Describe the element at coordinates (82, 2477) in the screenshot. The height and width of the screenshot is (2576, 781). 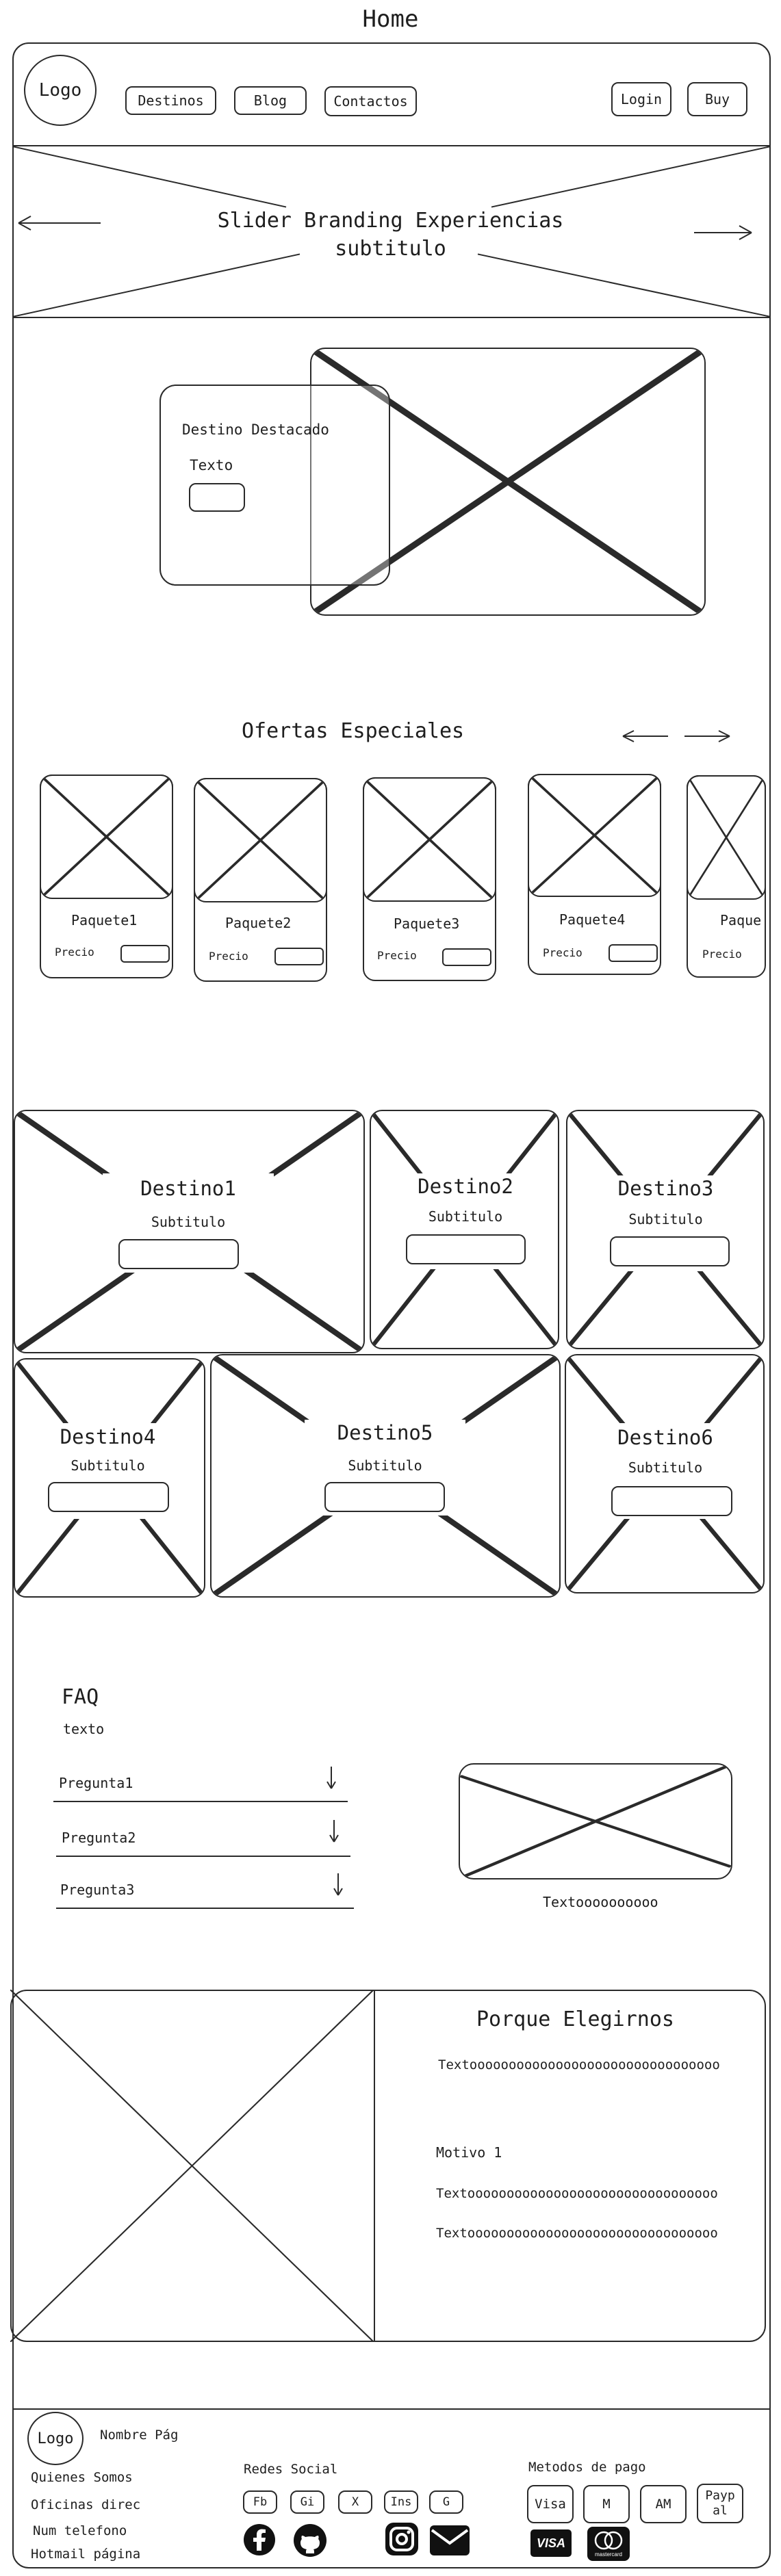
I see `footer-link: Quienes Somos` at that location.